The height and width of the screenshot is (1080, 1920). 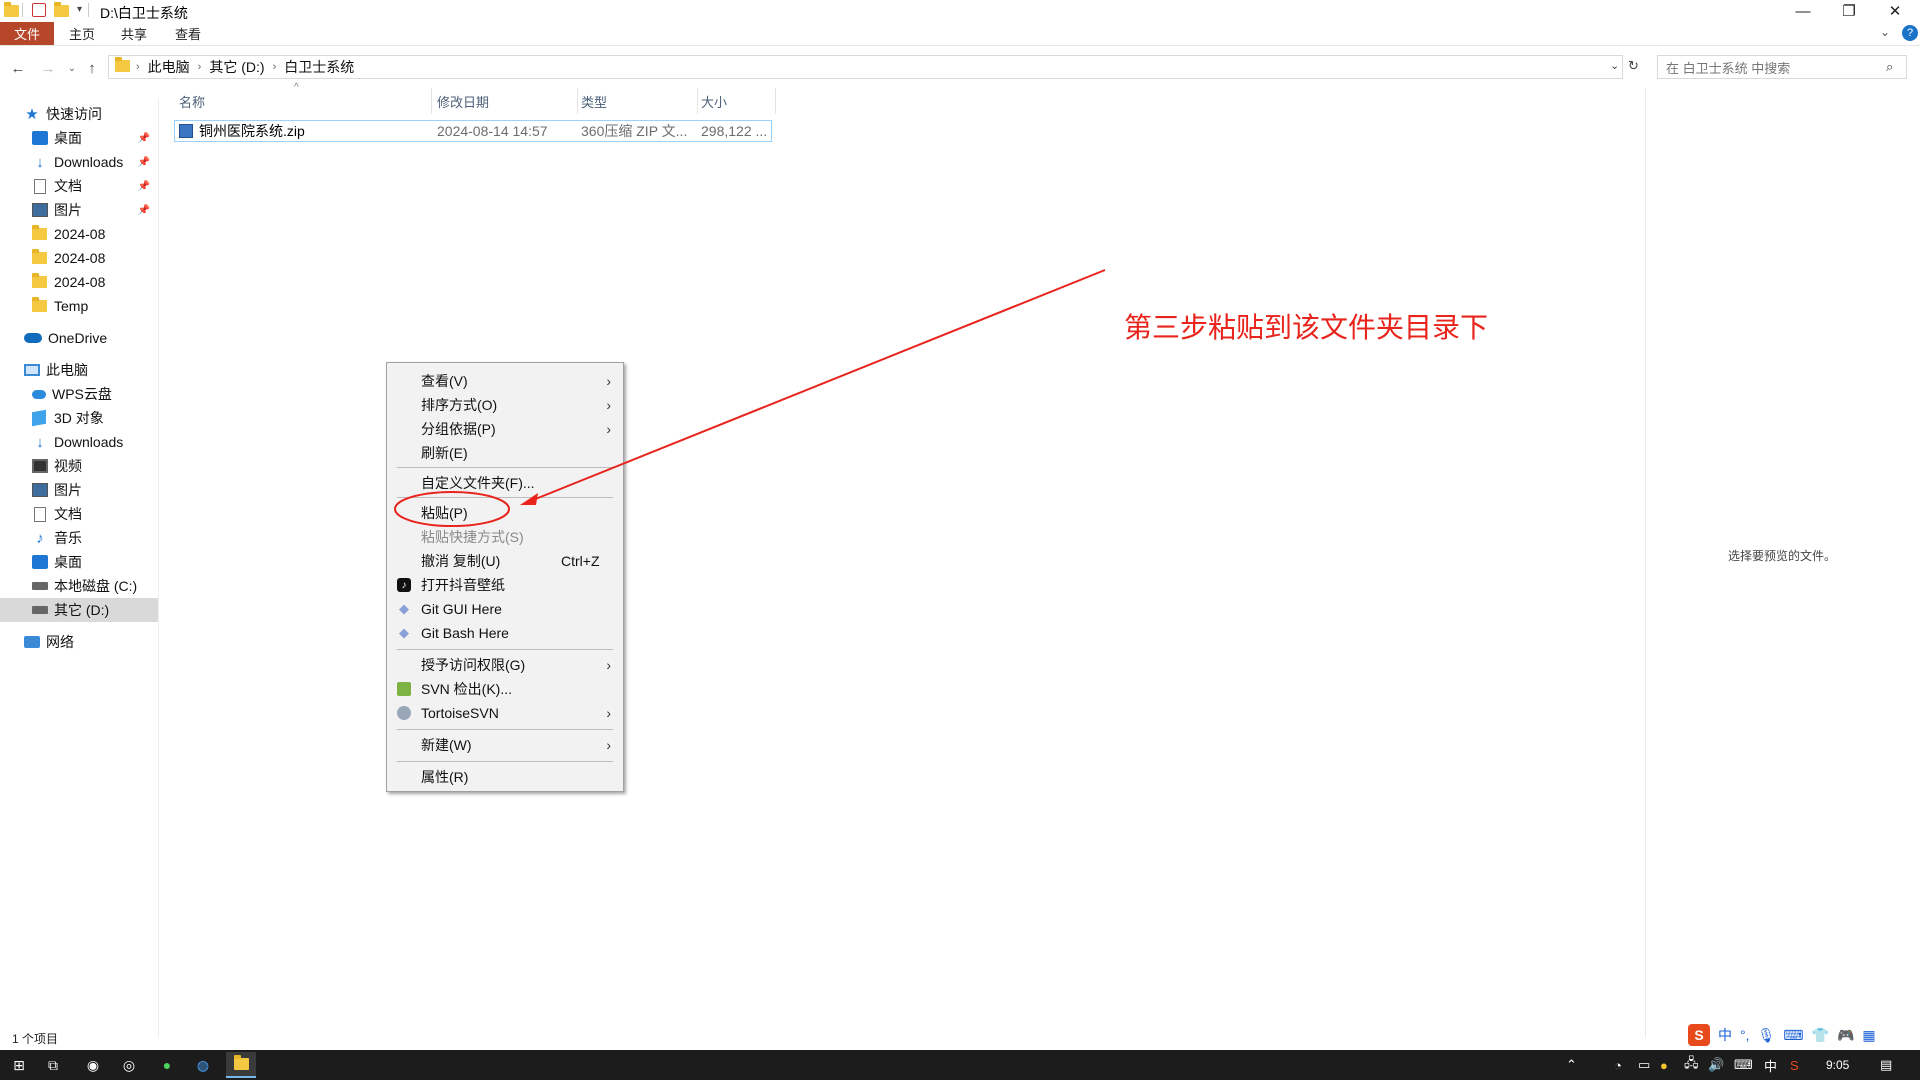 What do you see at coordinates (1803, 11) in the screenshot?
I see `minimize-button: —` at bounding box center [1803, 11].